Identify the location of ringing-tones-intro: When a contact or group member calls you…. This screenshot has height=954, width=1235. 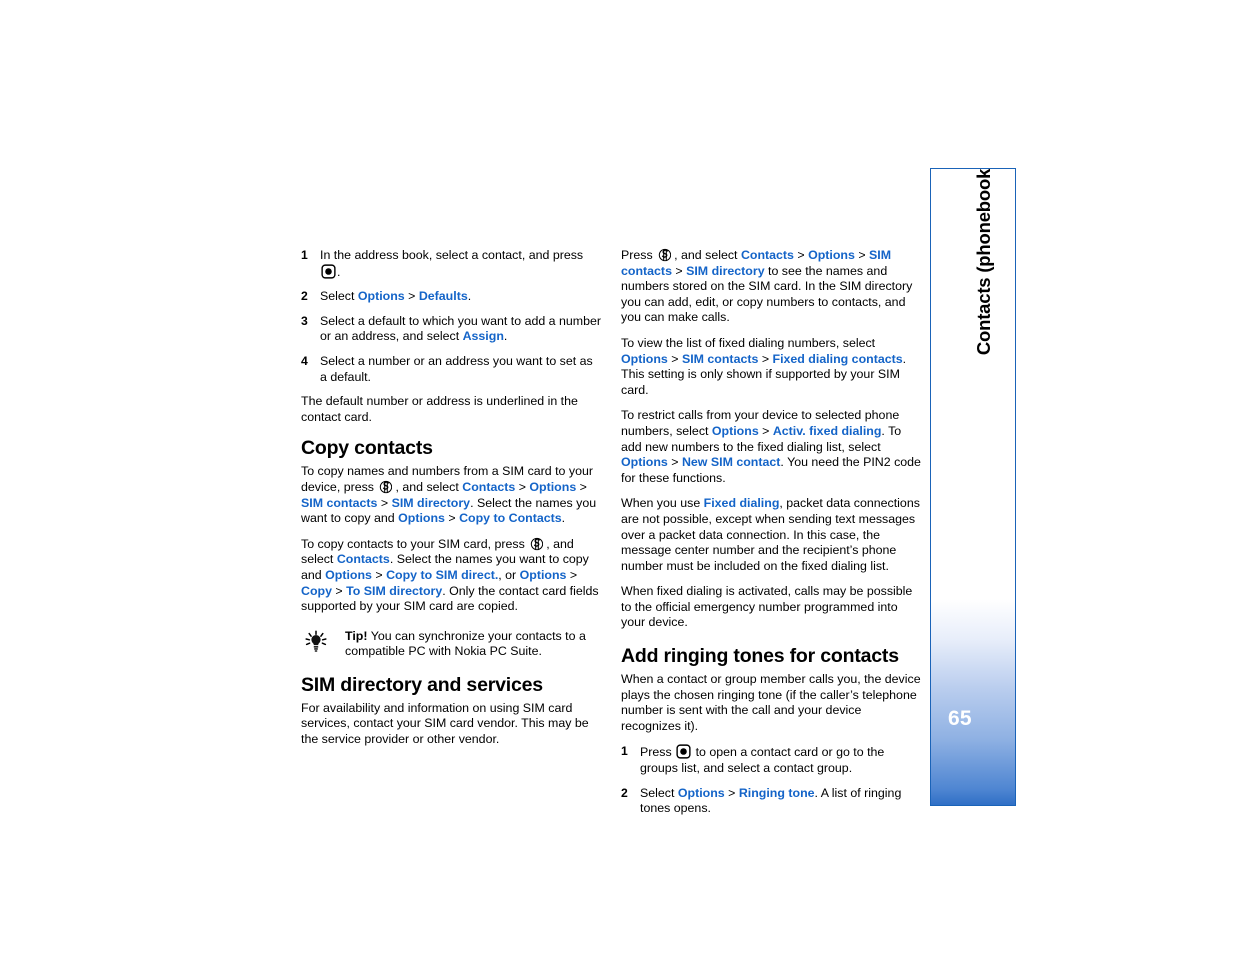
(771, 702).